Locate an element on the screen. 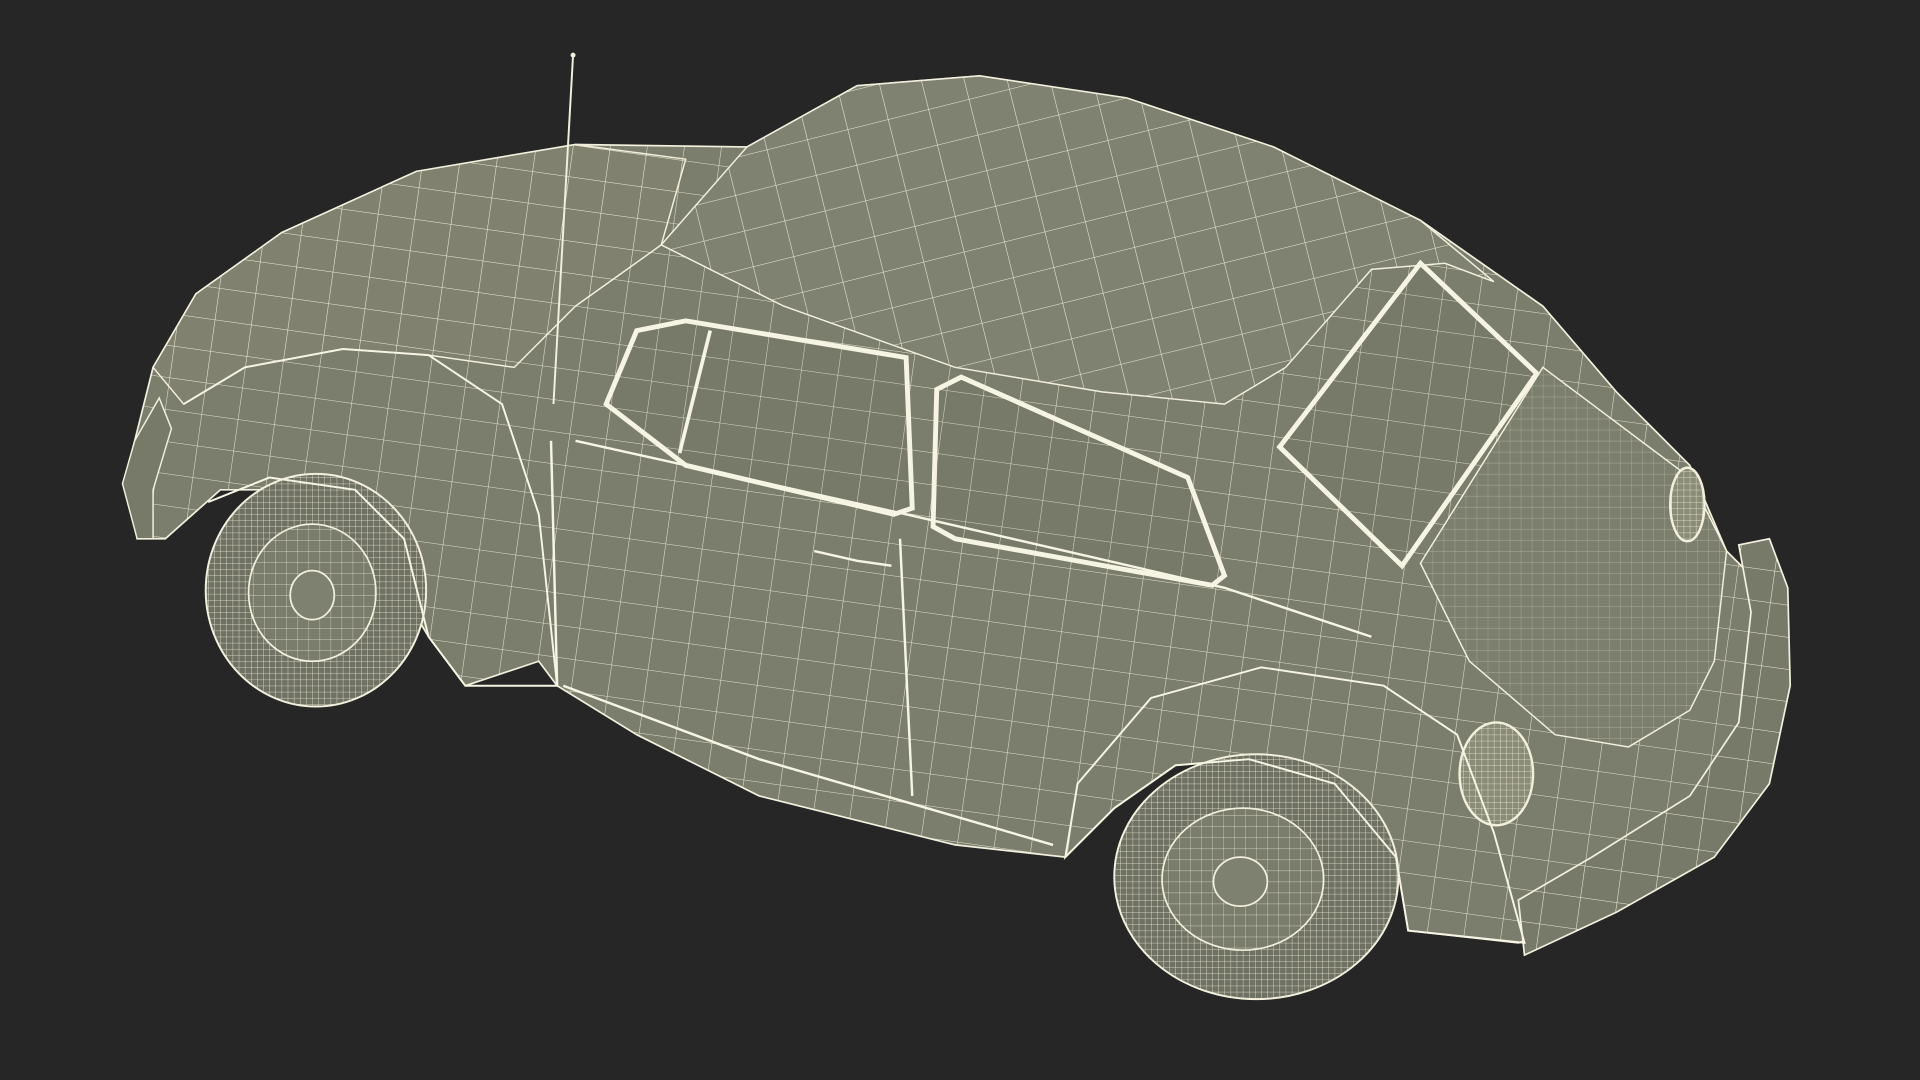 This screenshot has width=1920, height=1080. rear-wheel is located at coordinates (316, 590).